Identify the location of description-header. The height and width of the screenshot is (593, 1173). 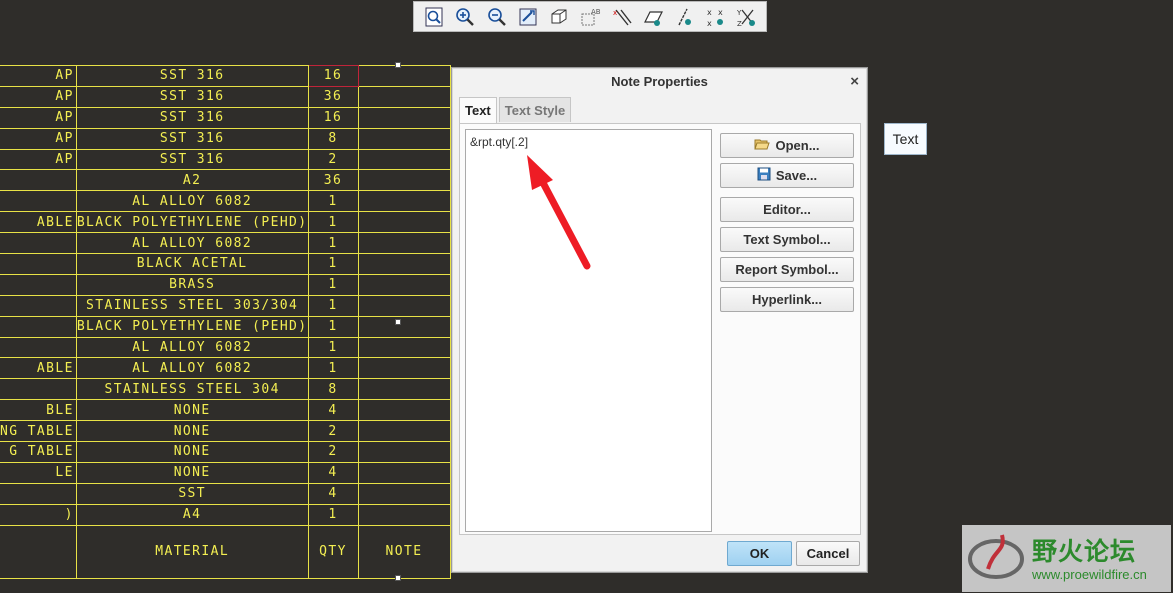
(38, 551).